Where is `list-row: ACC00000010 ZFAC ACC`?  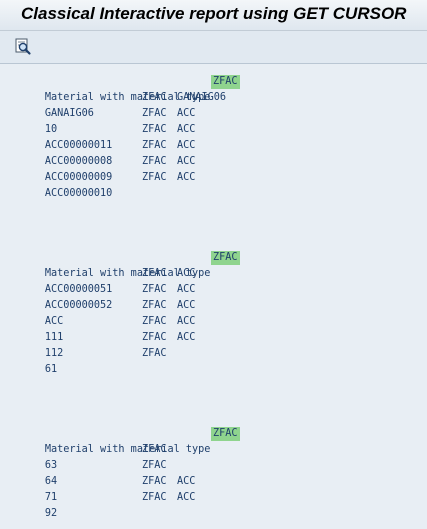 list-row: ACC00000010 ZFAC ACC is located at coordinates (102, 184).